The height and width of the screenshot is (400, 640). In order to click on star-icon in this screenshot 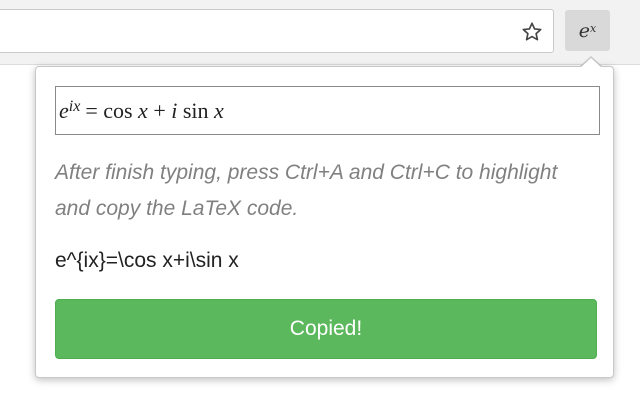, I will do `click(532, 32)`.